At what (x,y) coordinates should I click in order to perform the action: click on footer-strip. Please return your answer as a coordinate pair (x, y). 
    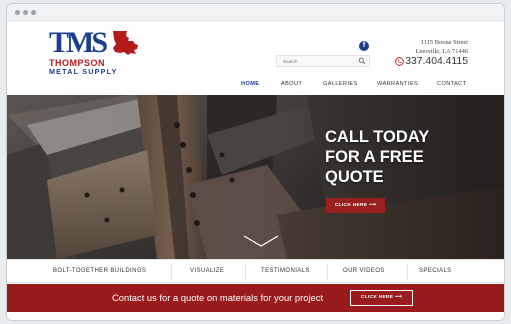
    Looking at the image, I should click on (255, 316).